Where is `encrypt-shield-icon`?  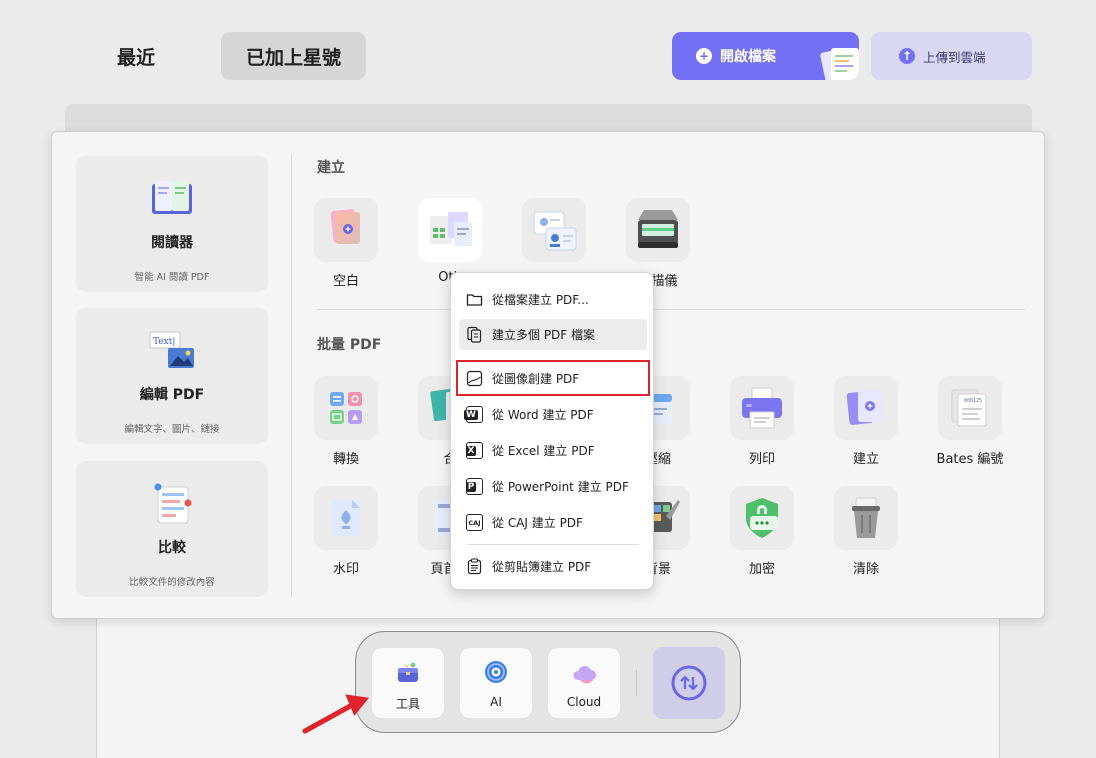
encrypt-shield-icon is located at coordinates (762, 518).